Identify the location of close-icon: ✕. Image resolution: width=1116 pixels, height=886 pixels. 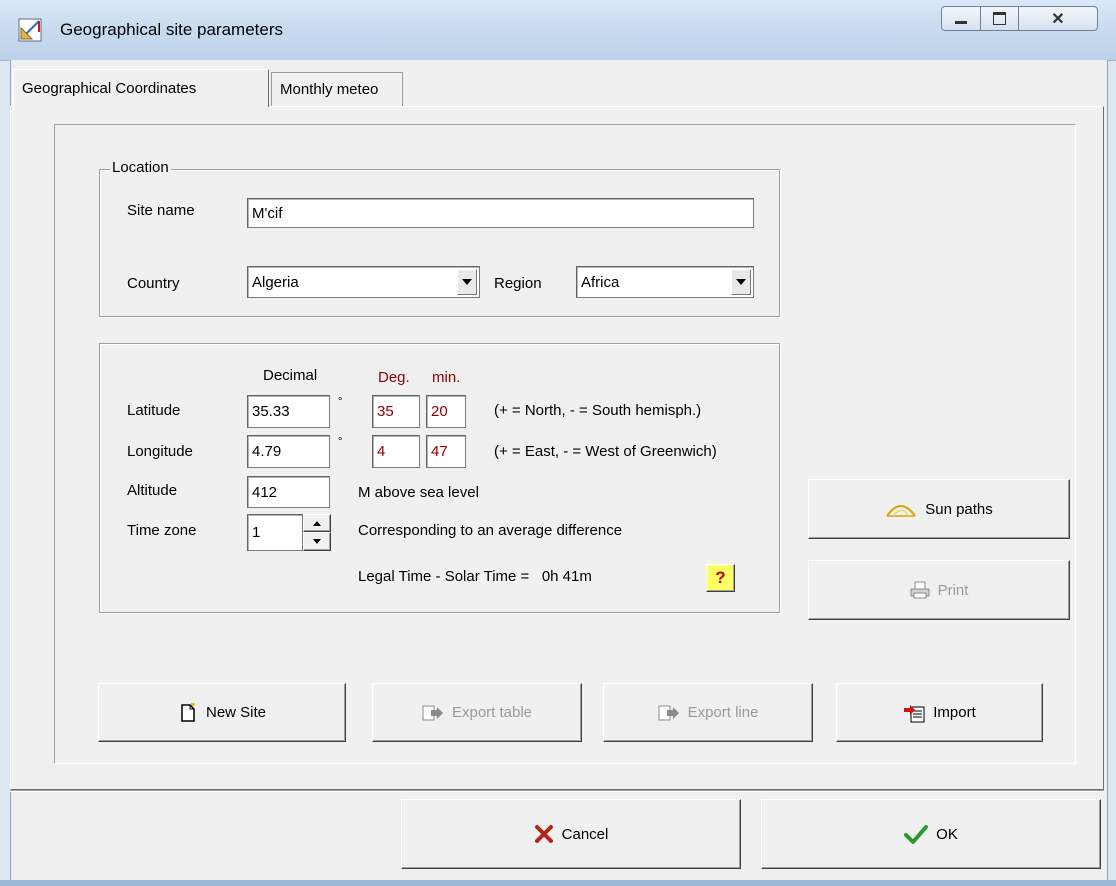
(1058, 19).